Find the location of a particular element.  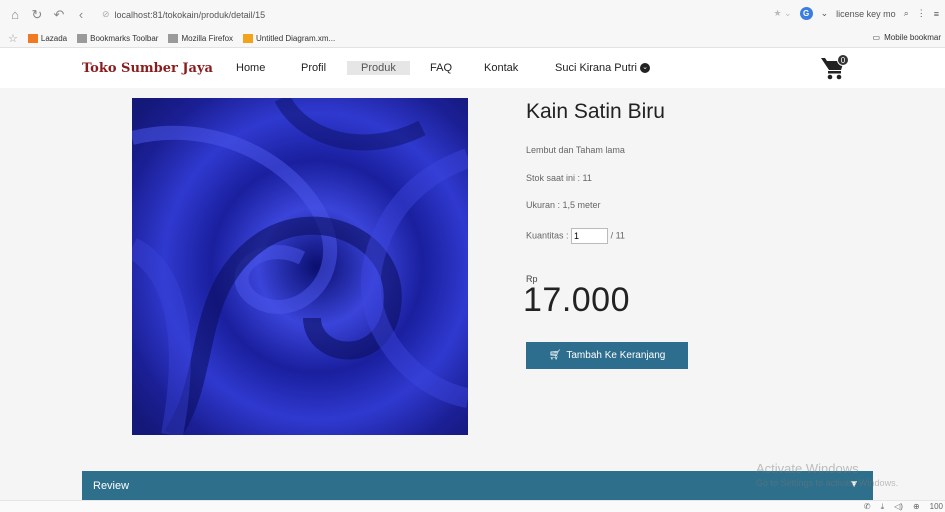

bookmark-lazada: Lazada is located at coordinates (47, 38).